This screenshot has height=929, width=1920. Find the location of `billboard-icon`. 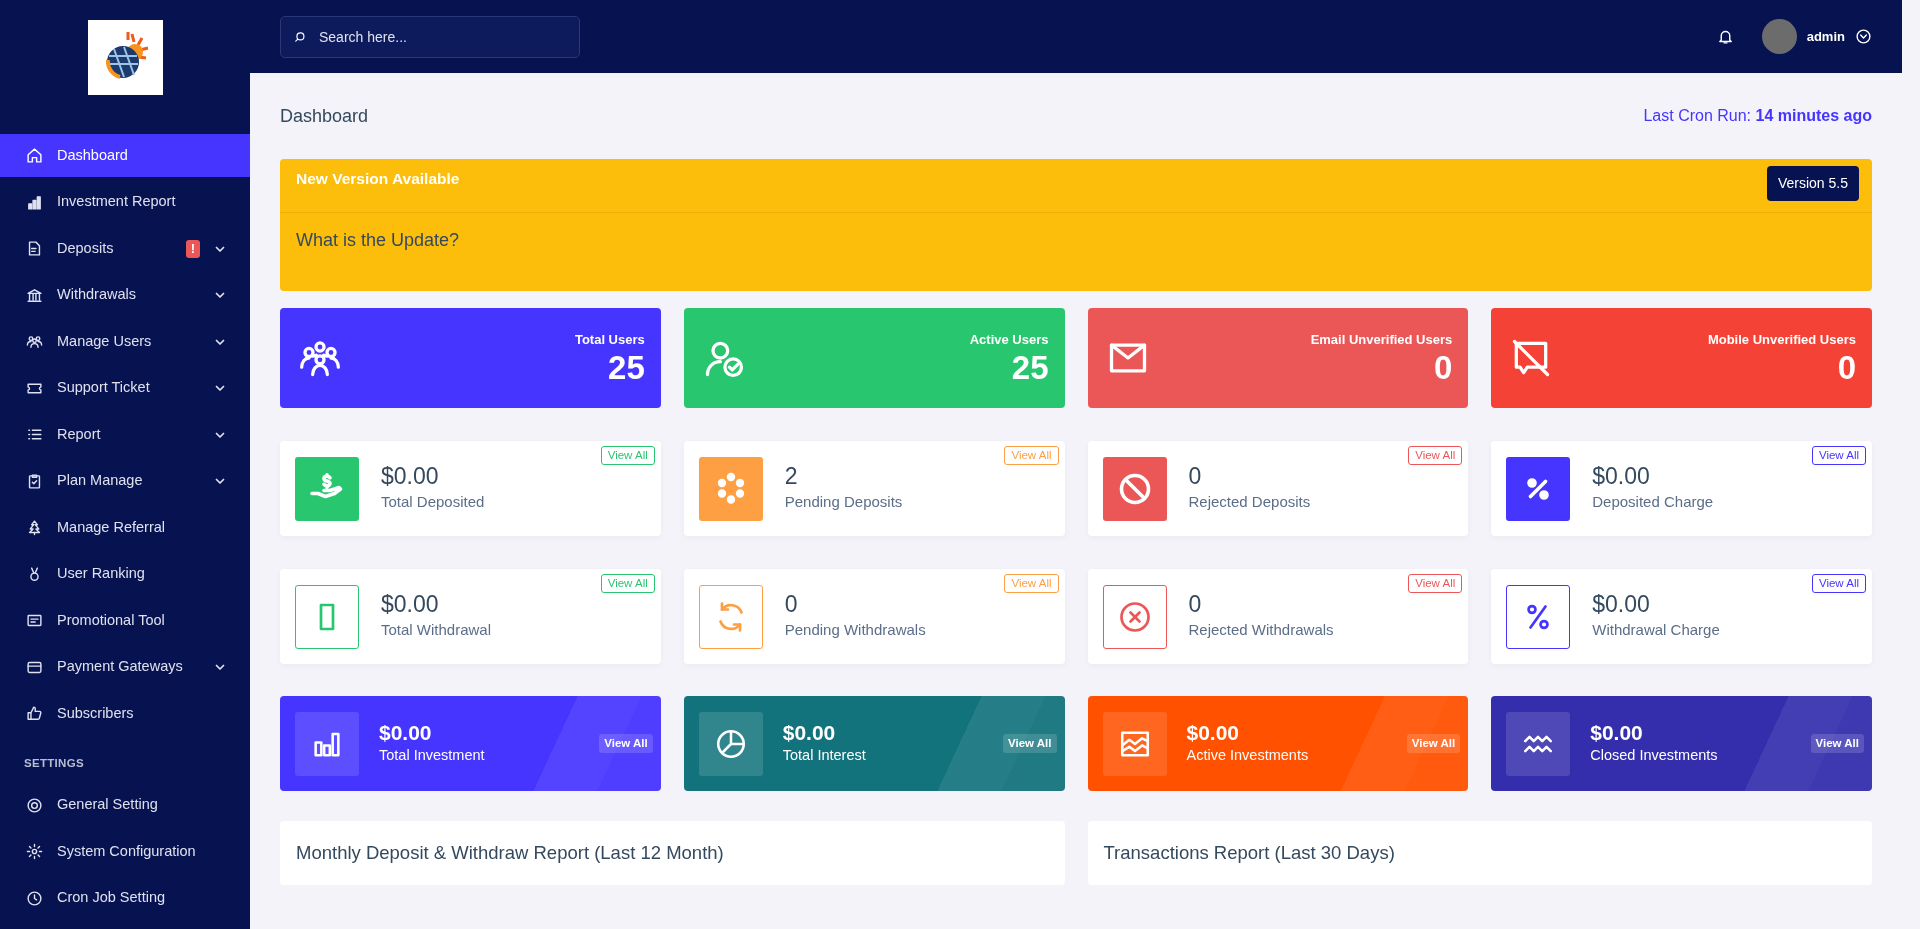

billboard-icon is located at coordinates (34, 620).